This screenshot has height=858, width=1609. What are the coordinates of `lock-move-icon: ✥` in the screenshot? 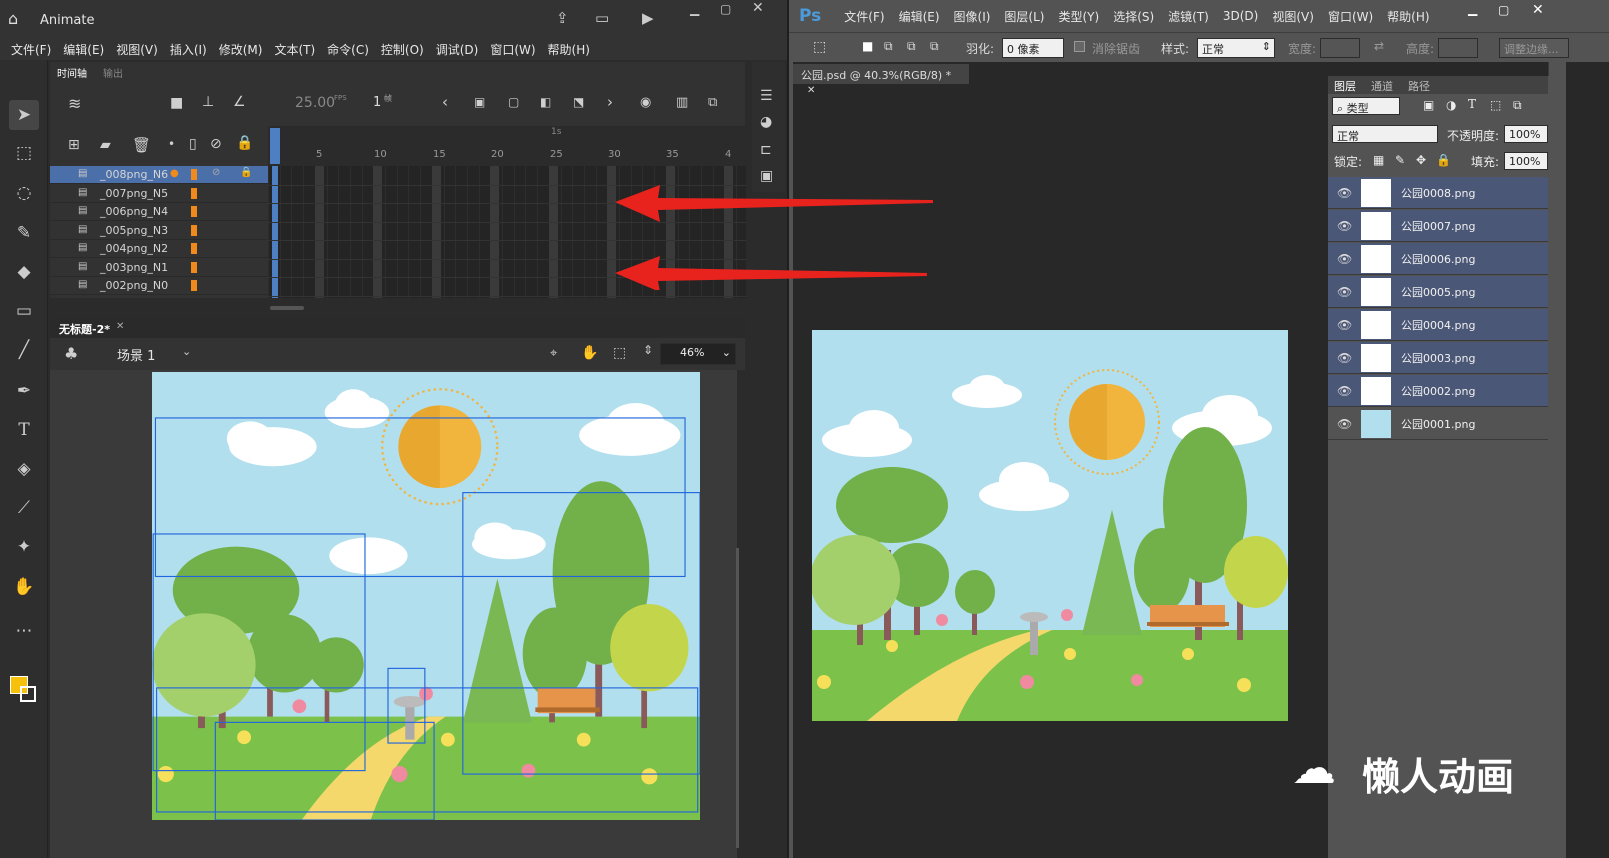 It's located at (1421, 160).